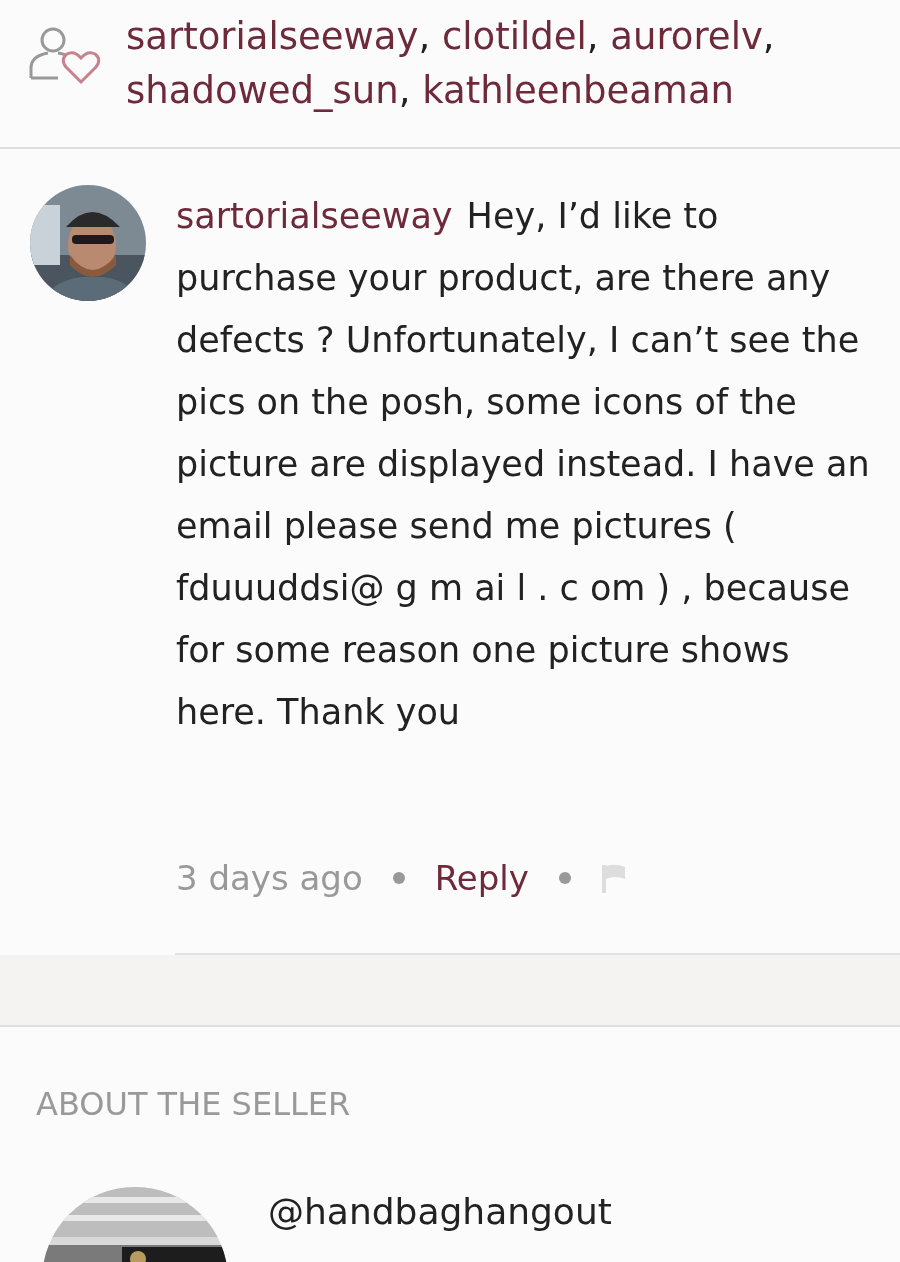  I want to click on reply-link: Reply, so click(481, 878).